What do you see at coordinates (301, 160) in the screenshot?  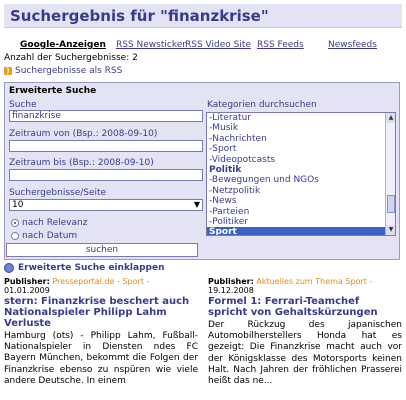 I see `category-item: -Videopotcasts` at bounding box center [301, 160].